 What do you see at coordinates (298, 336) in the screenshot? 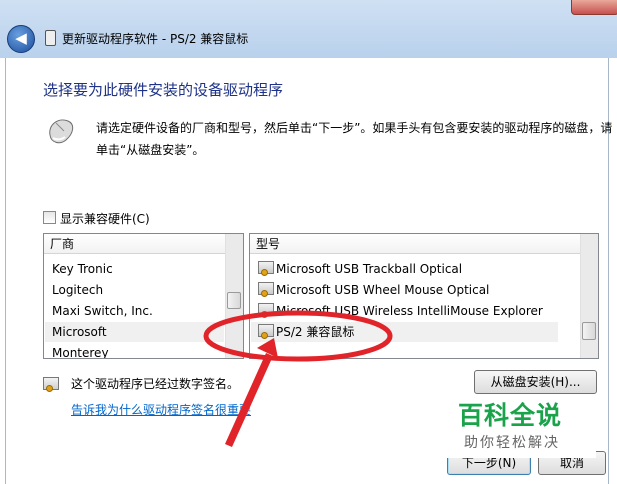
I see `highlight-ellipse` at bounding box center [298, 336].